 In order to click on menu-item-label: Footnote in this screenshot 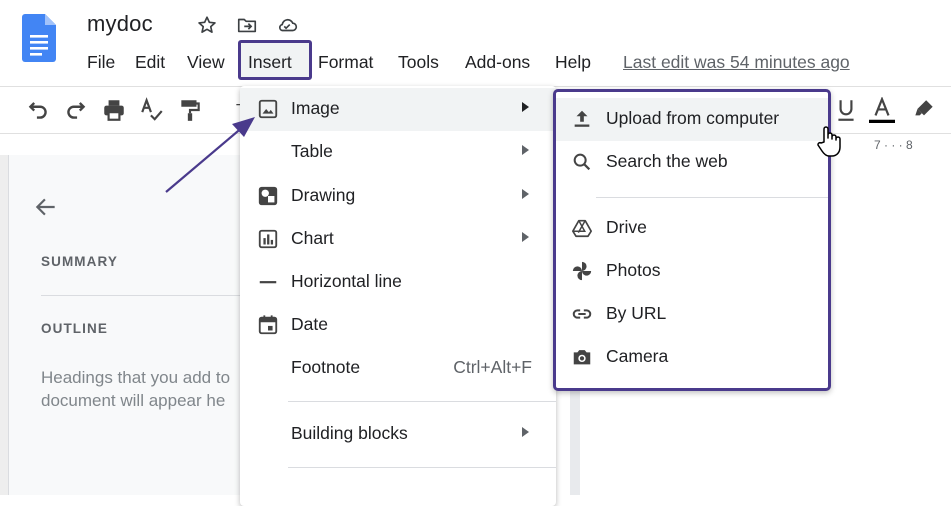, I will do `click(326, 367)`.